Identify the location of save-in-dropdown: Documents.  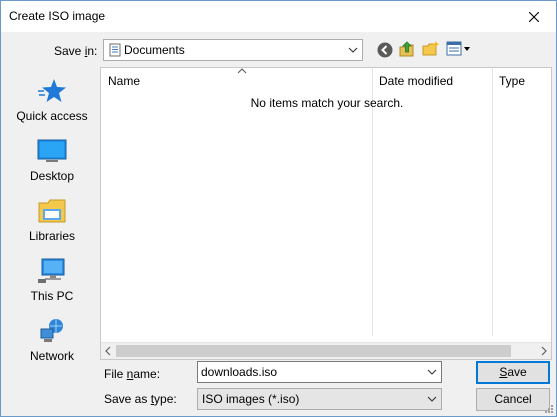
(233, 50).